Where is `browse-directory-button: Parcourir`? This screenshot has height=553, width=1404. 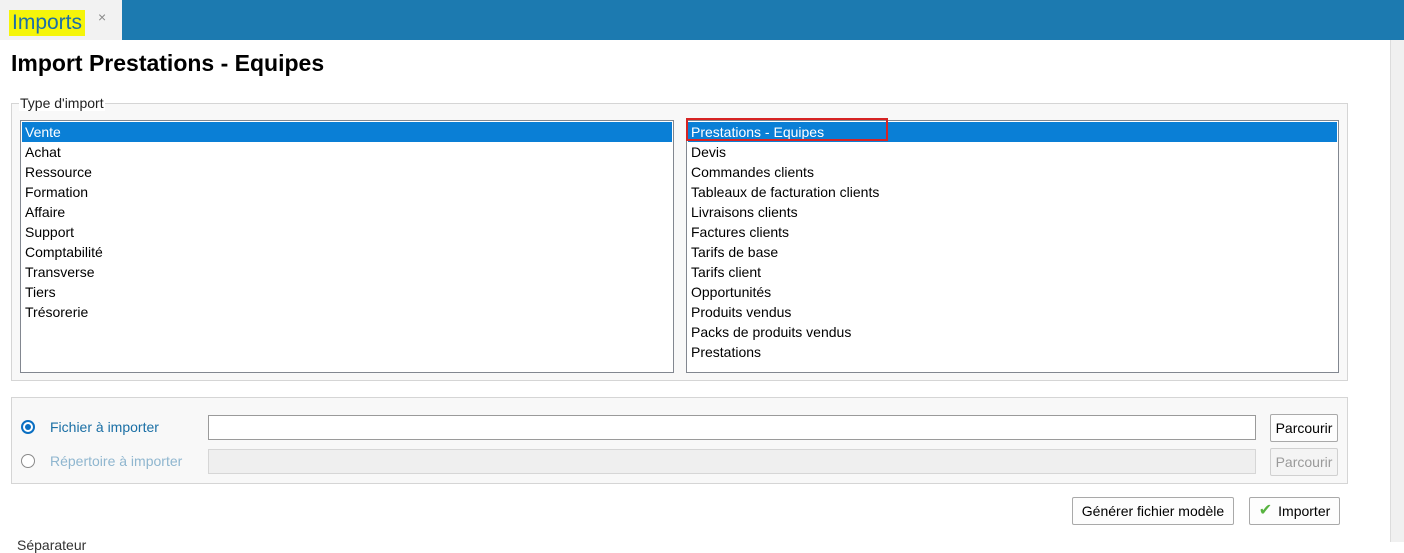
browse-directory-button: Parcourir is located at coordinates (1304, 462).